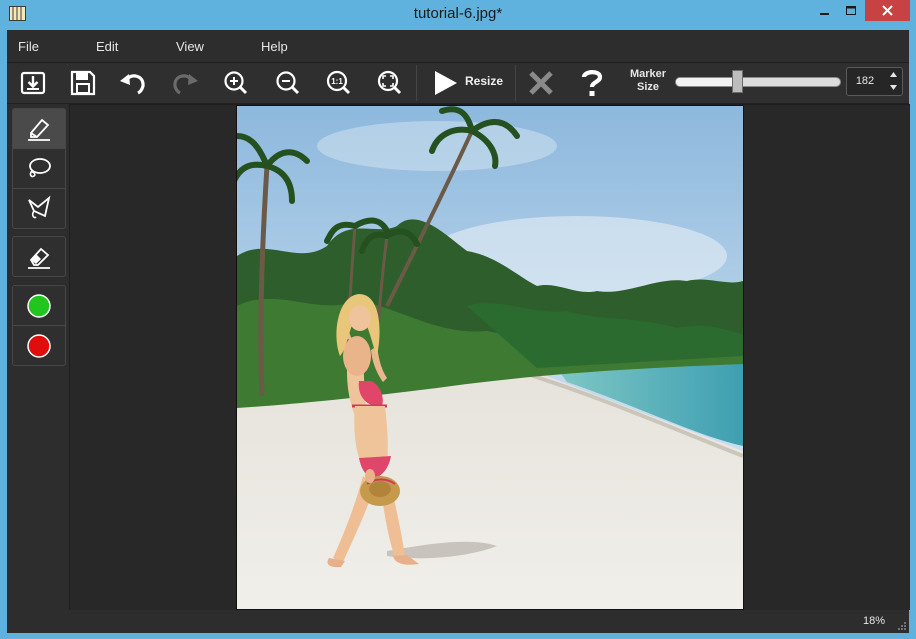  What do you see at coordinates (28, 46) in the screenshot?
I see `menu-file: File` at bounding box center [28, 46].